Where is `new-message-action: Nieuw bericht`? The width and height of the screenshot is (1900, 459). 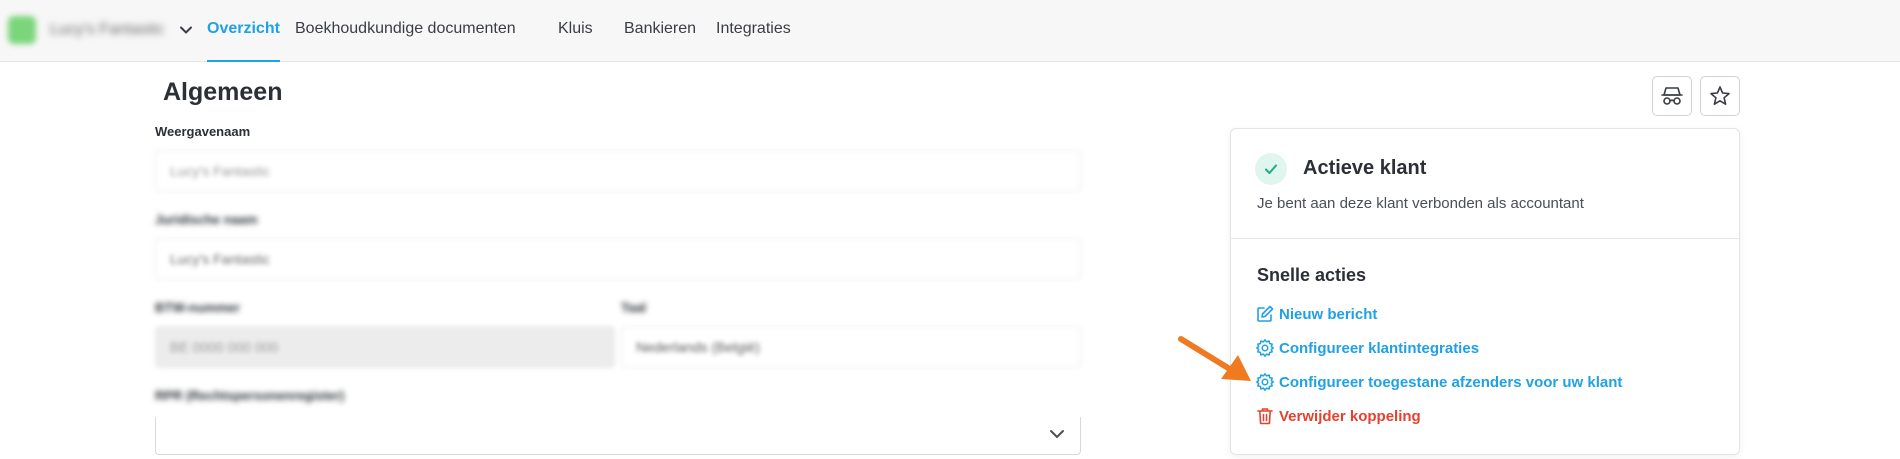 new-message-action: Nieuw bericht is located at coordinates (1316, 314).